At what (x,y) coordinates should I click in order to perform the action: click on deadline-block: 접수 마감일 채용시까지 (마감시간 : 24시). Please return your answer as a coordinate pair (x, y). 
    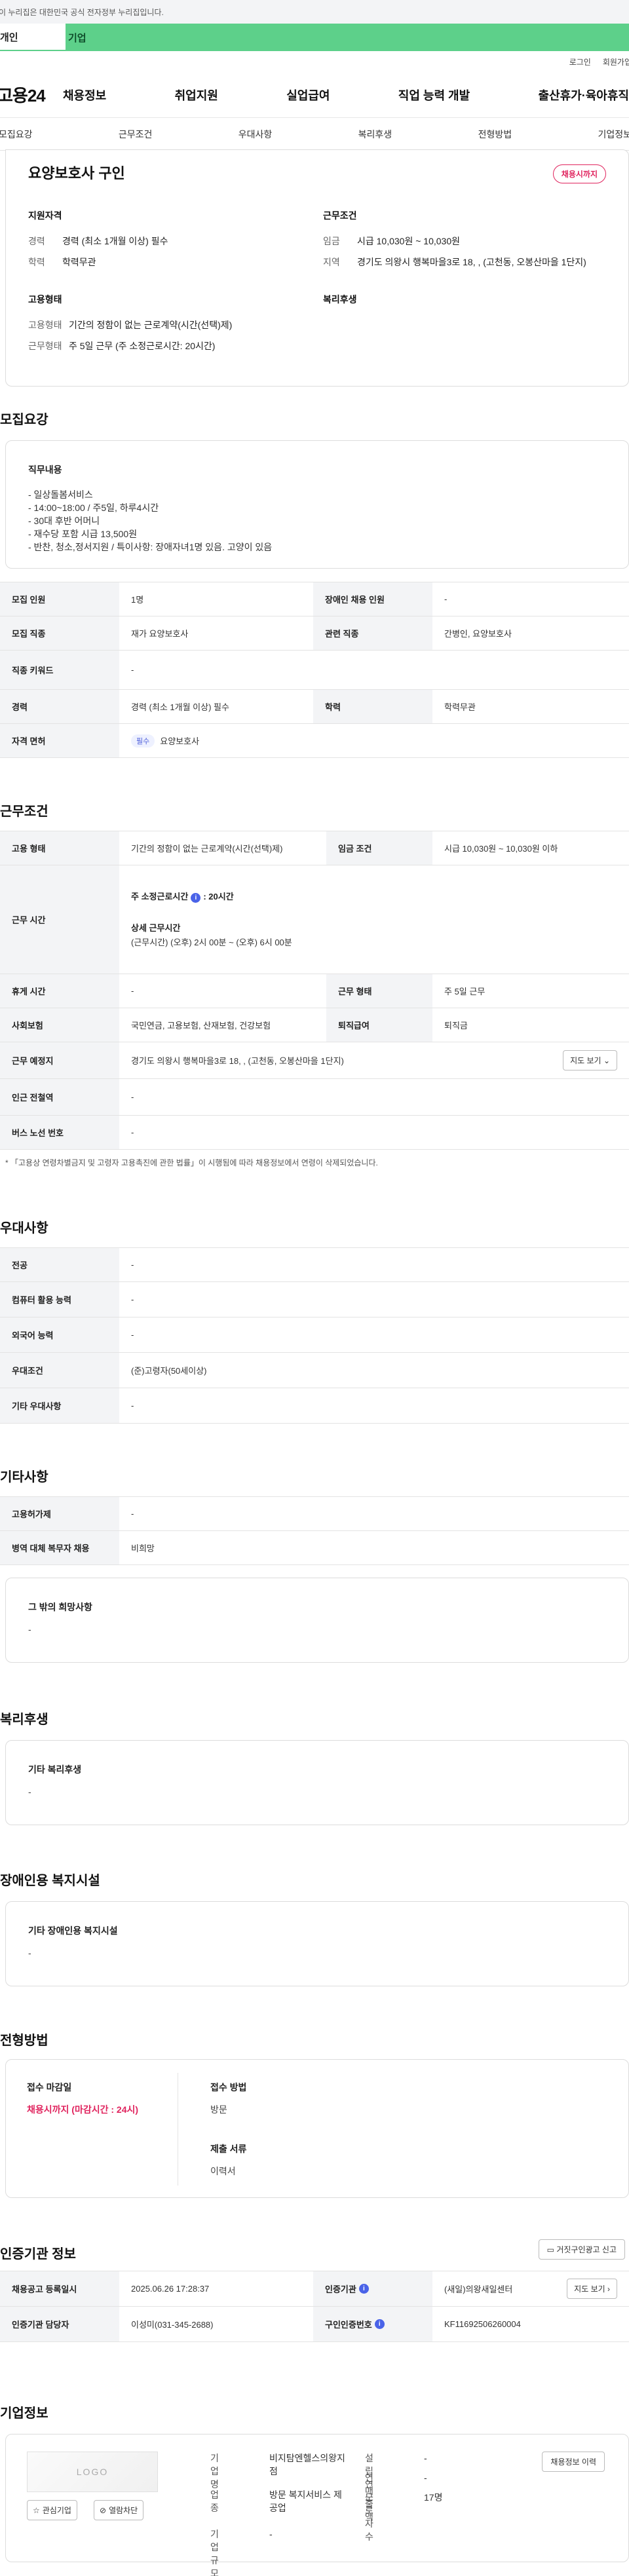
    Looking at the image, I should click on (82, 2098).